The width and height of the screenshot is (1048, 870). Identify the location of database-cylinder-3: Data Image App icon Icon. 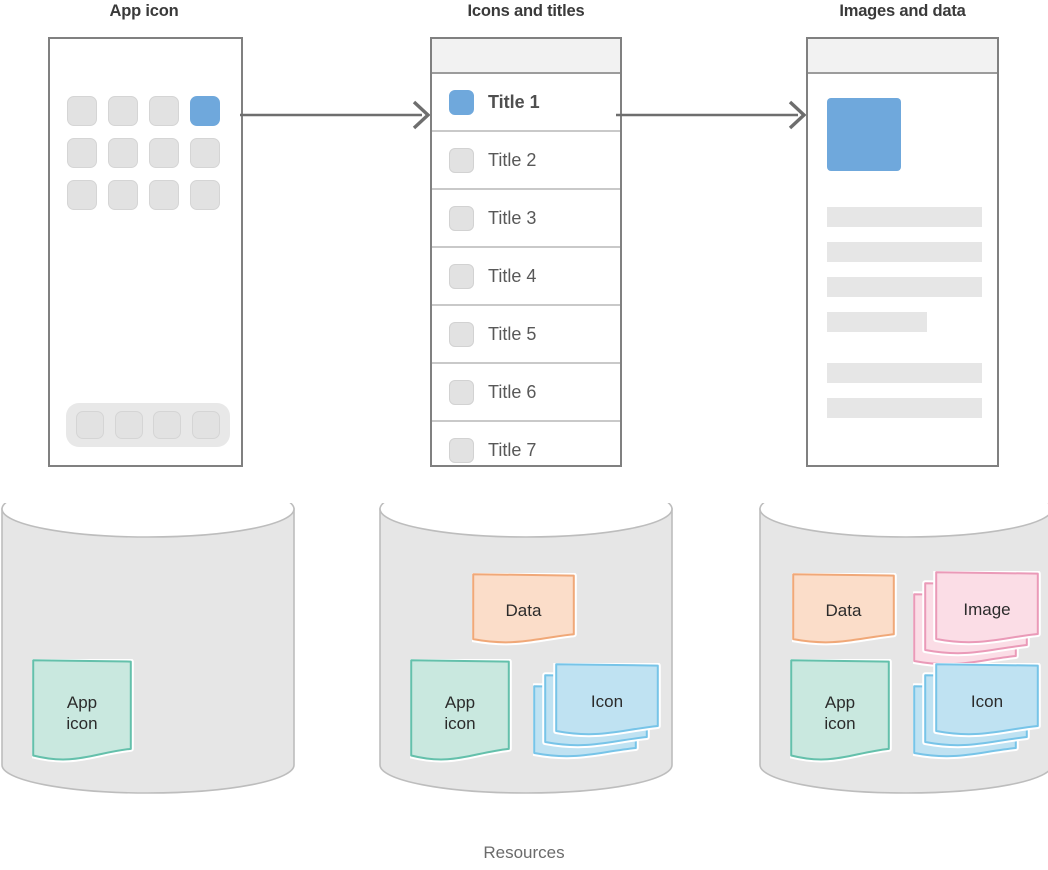
(903, 653).